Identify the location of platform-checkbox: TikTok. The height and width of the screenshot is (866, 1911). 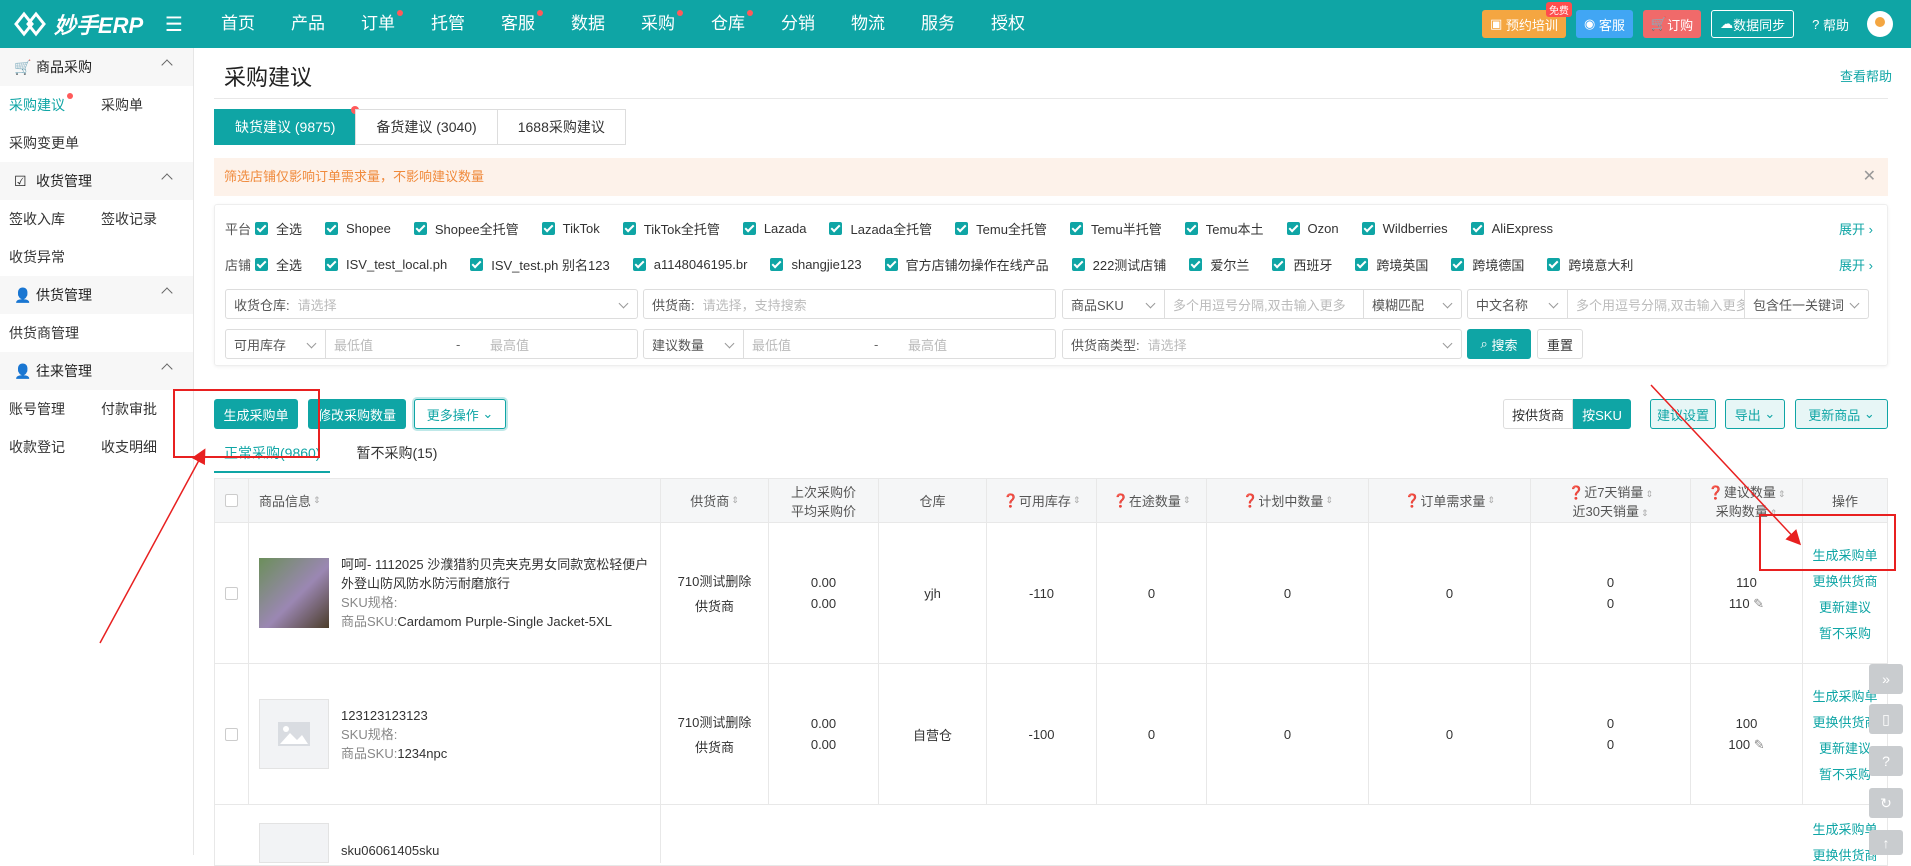
(570, 228).